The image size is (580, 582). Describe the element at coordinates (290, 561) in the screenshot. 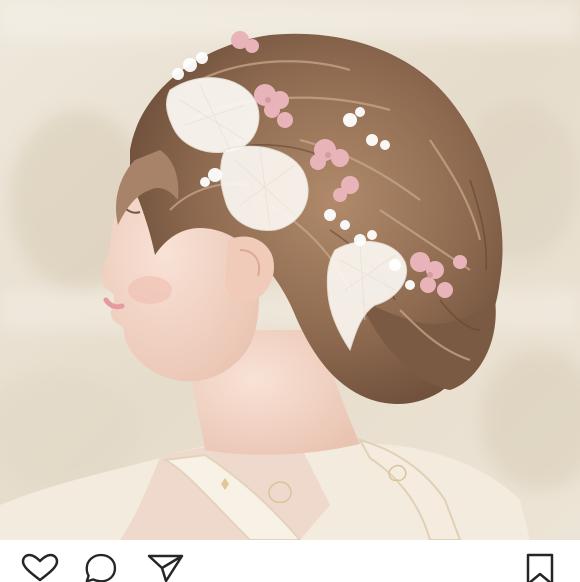

I see `post-action-bar` at that location.